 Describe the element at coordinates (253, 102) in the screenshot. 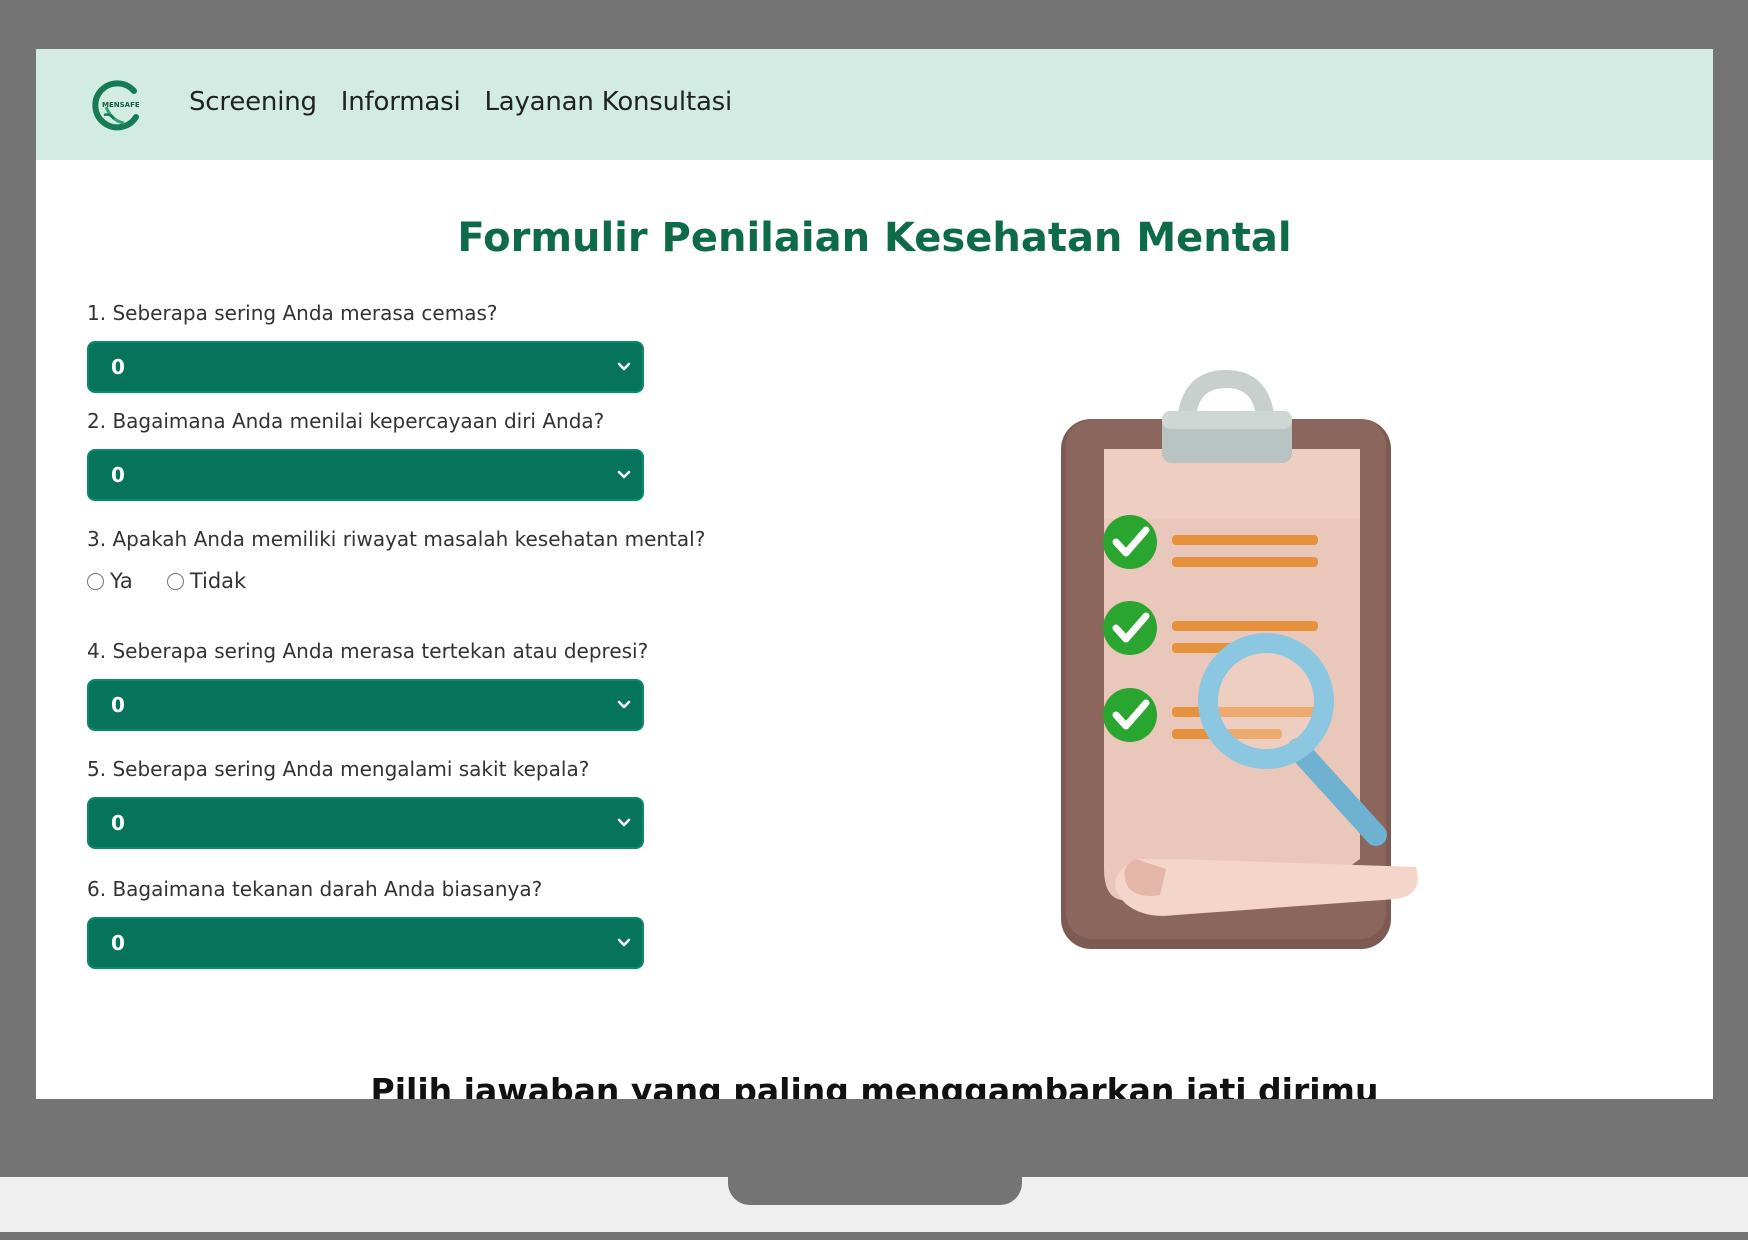

I see `nav-screening-link: Screening` at that location.